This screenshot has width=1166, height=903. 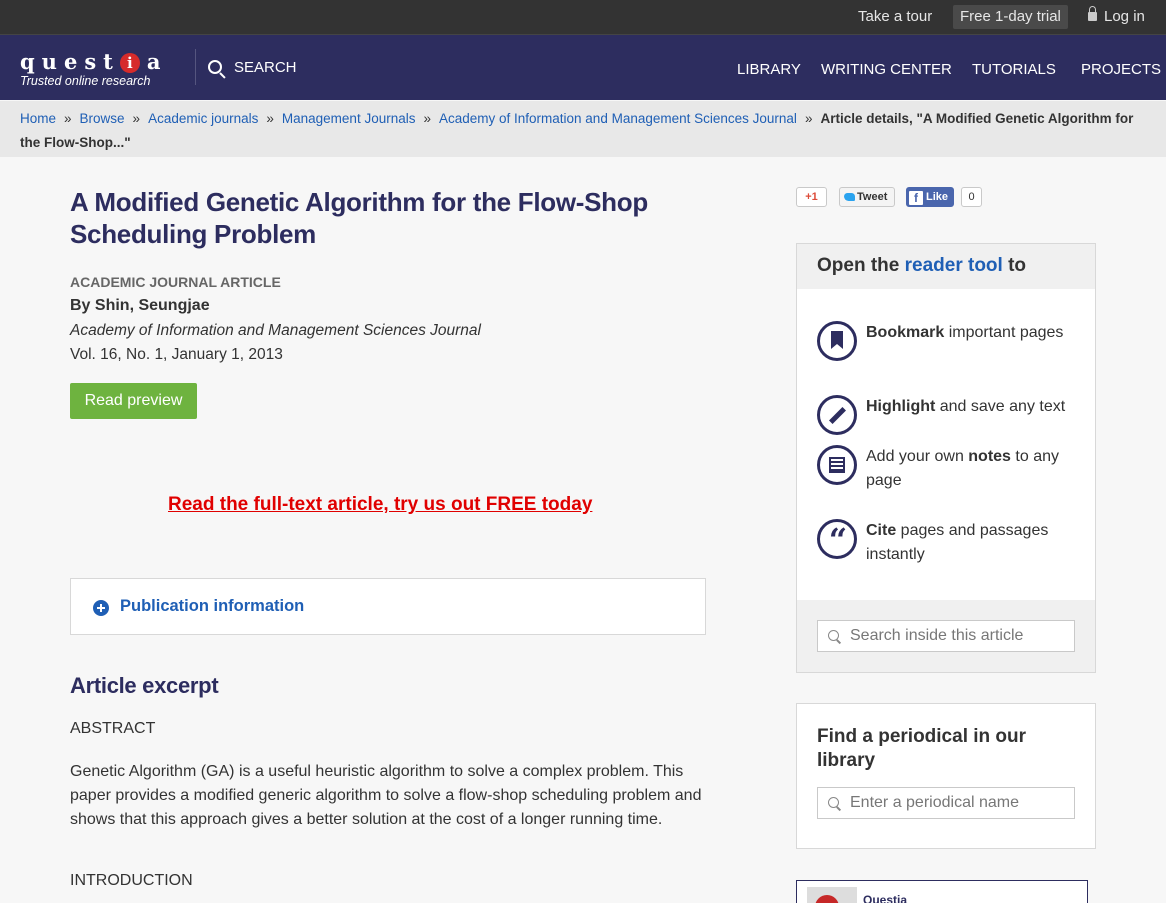 What do you see at coordinates (1014, 69) in the screenshot?
I see `nav-tutorials: TUTORIALS` at bounding box center [1014, 69].